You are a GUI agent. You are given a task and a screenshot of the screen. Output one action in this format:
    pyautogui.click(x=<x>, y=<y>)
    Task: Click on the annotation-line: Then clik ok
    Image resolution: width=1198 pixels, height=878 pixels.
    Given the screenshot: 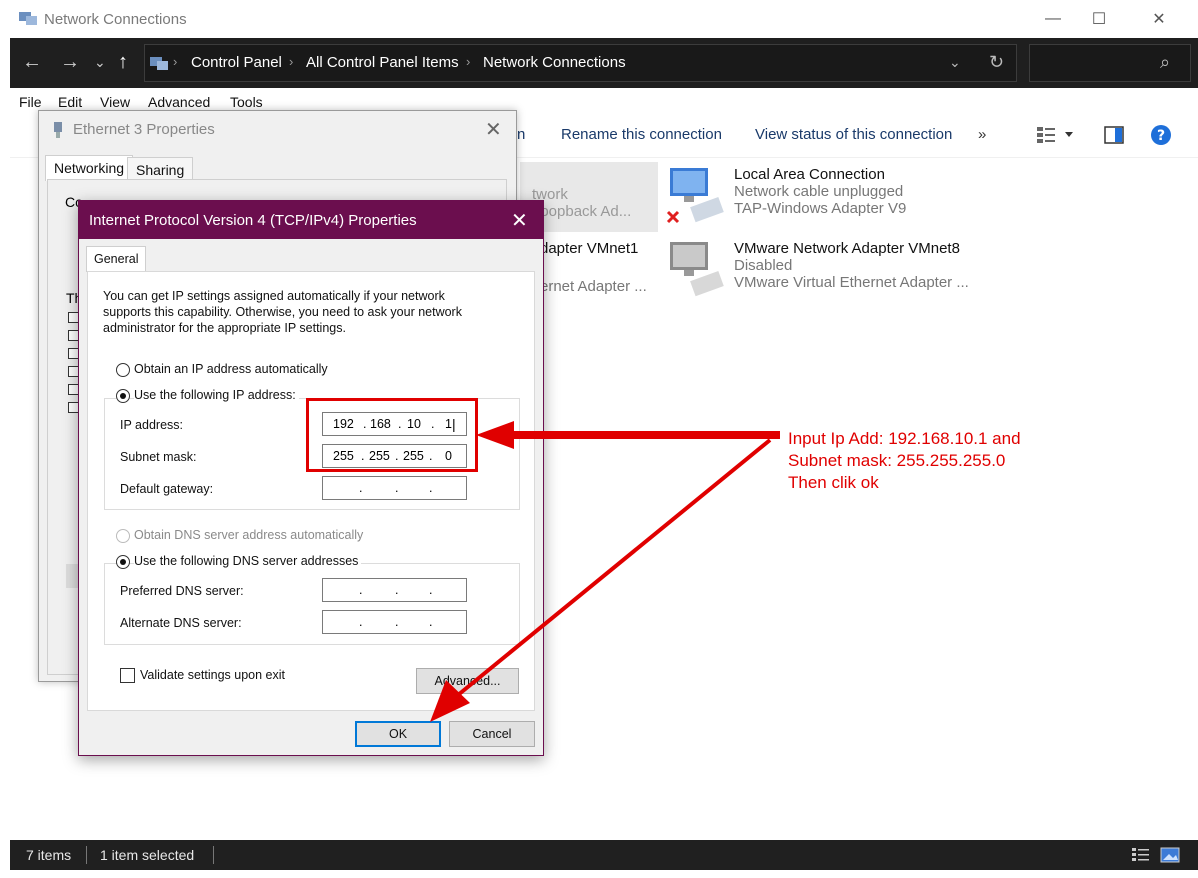 What is the action you would take?
    pyautogui.click(x=833, y=482)
    